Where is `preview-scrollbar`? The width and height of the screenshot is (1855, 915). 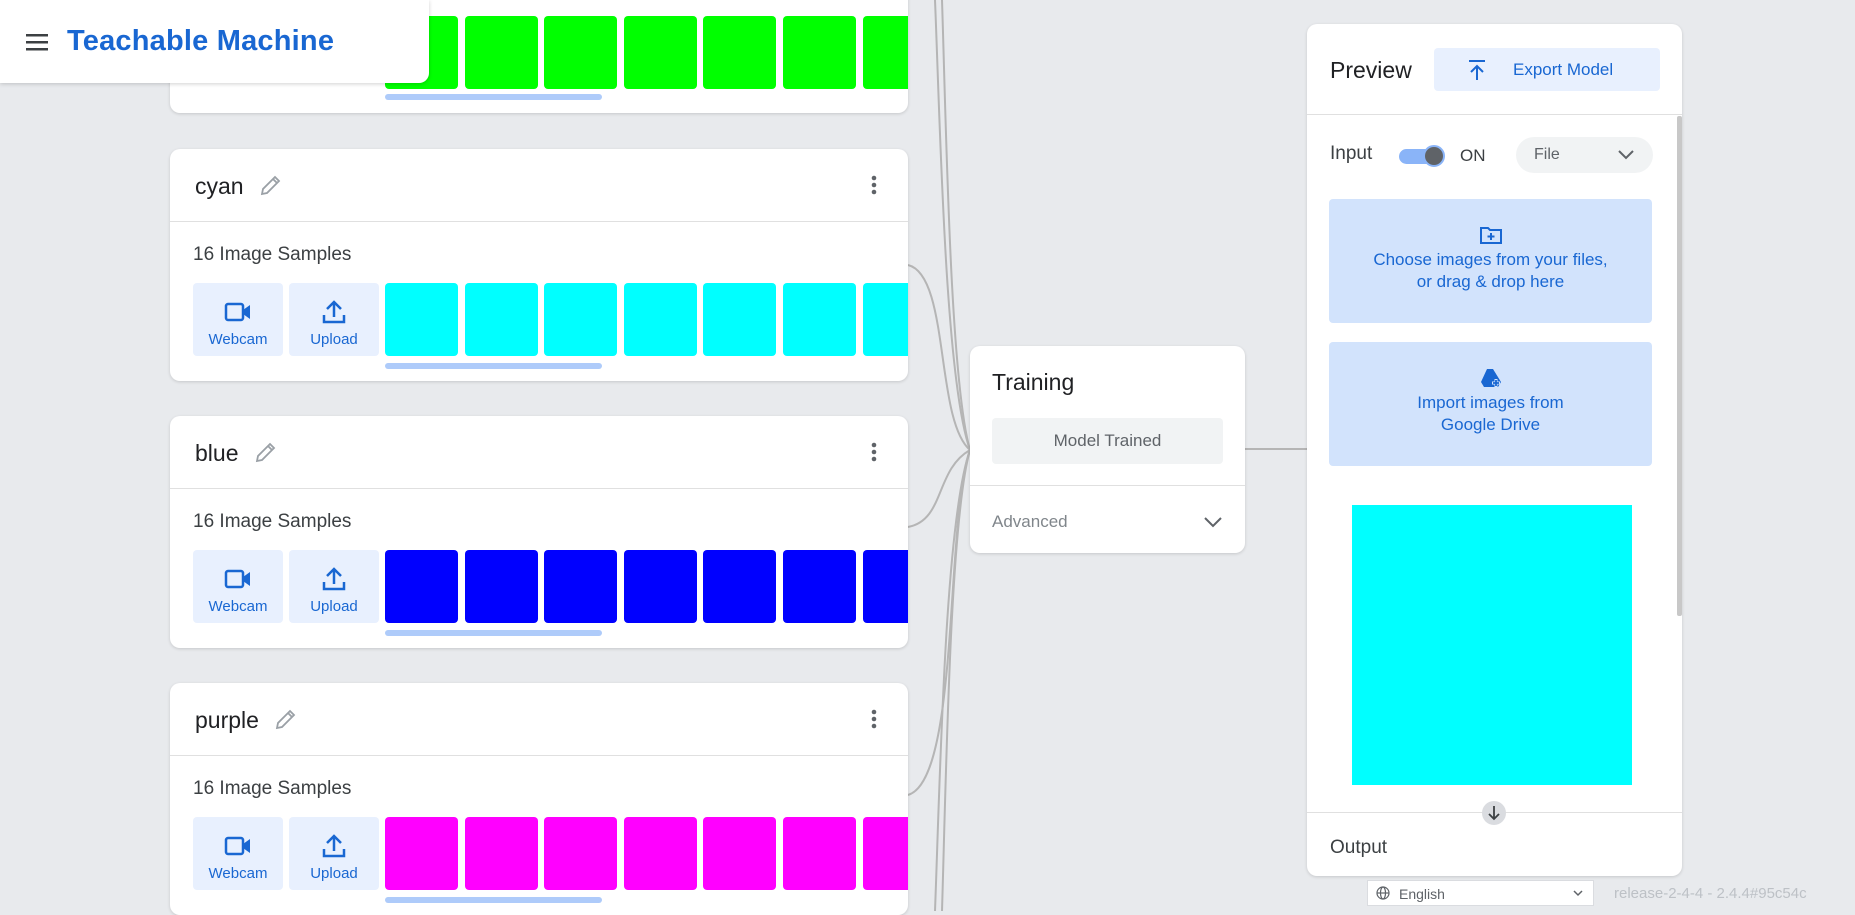 preview-scrollbar is located at coordinates (1679, 366).